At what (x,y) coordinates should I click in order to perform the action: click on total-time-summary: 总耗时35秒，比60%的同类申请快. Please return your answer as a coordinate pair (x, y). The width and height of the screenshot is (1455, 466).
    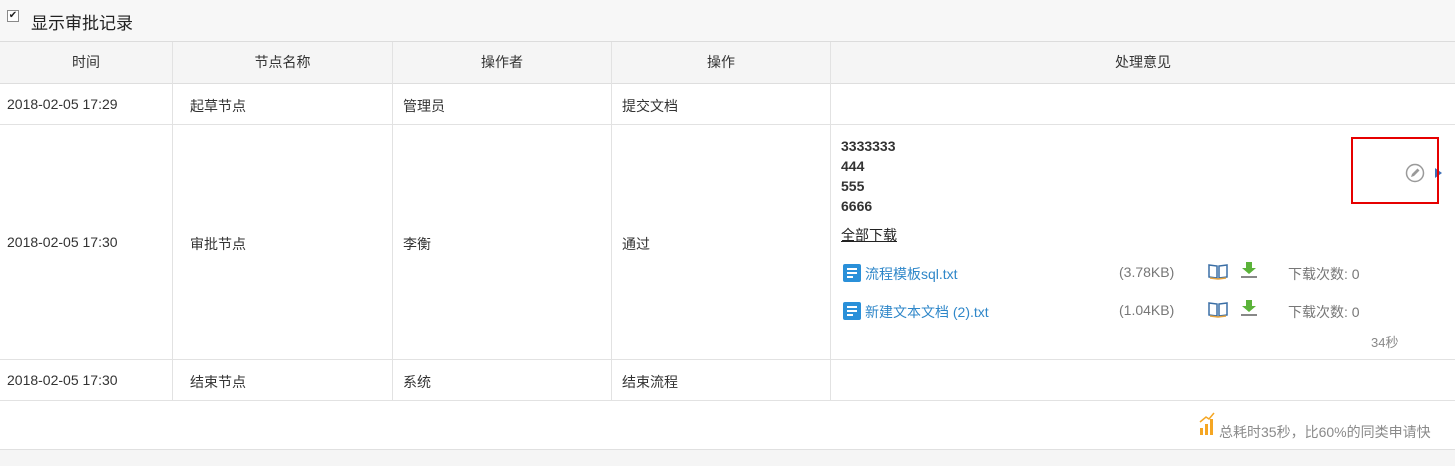
    Looking at the image, I should click on (1325, 432).